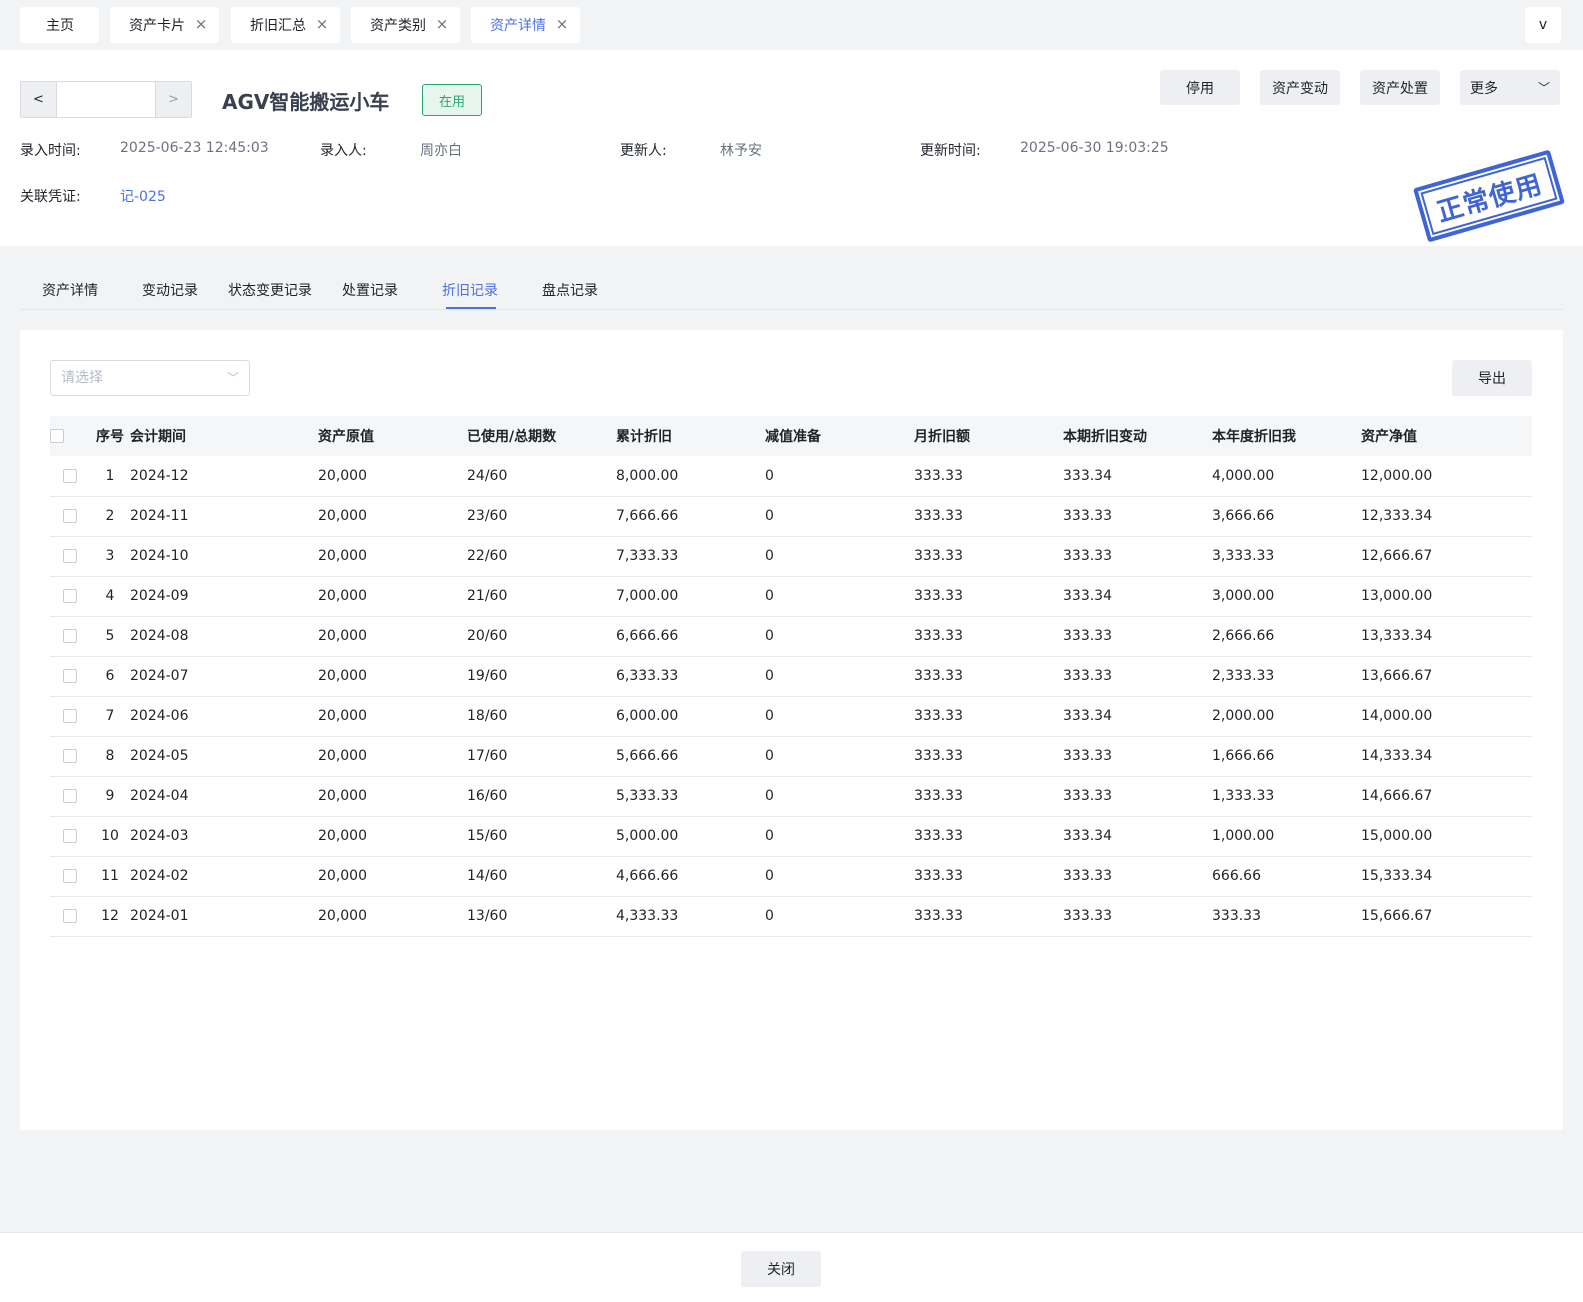 Image resolution: width=1583 pixels, height=1302 pixels. What do you see at coordinates (541, 516) in the screenshot?
I see `table-cell: 23/60` at bounding box center [541, 516].